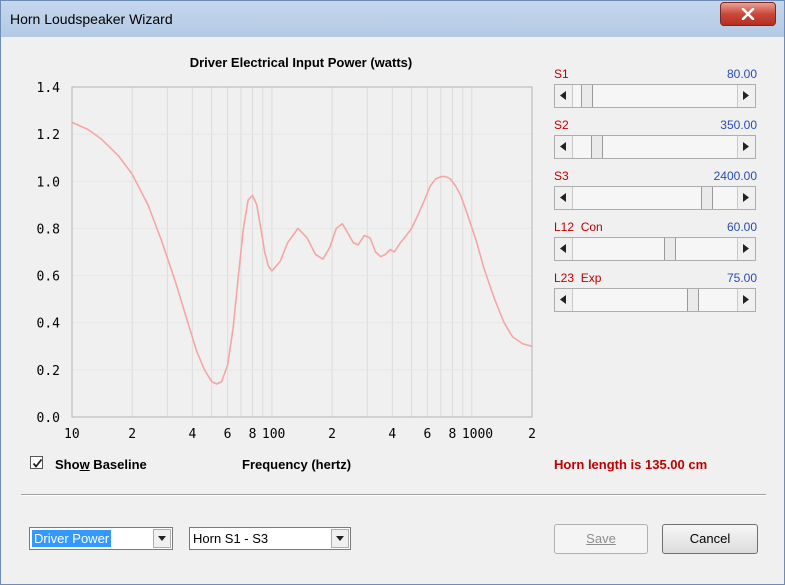 This screenshot has height=585, width=785. I want to click on y-tick-label: 0.4, so click(49, 324).